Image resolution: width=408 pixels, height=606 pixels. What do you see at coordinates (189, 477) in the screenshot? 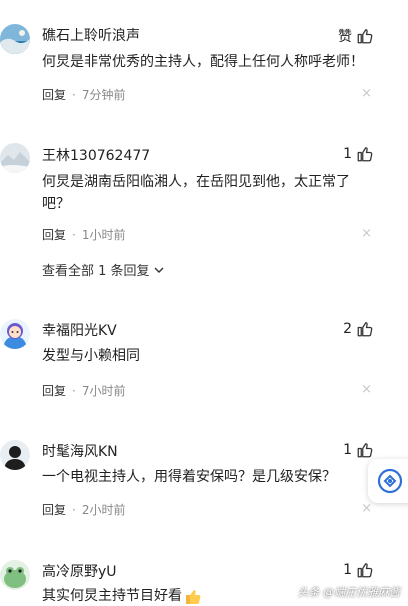
I see `comment-text: 一个电视主持人，用得着安保吗？是几级安保？` at bounding box center [189, 477].